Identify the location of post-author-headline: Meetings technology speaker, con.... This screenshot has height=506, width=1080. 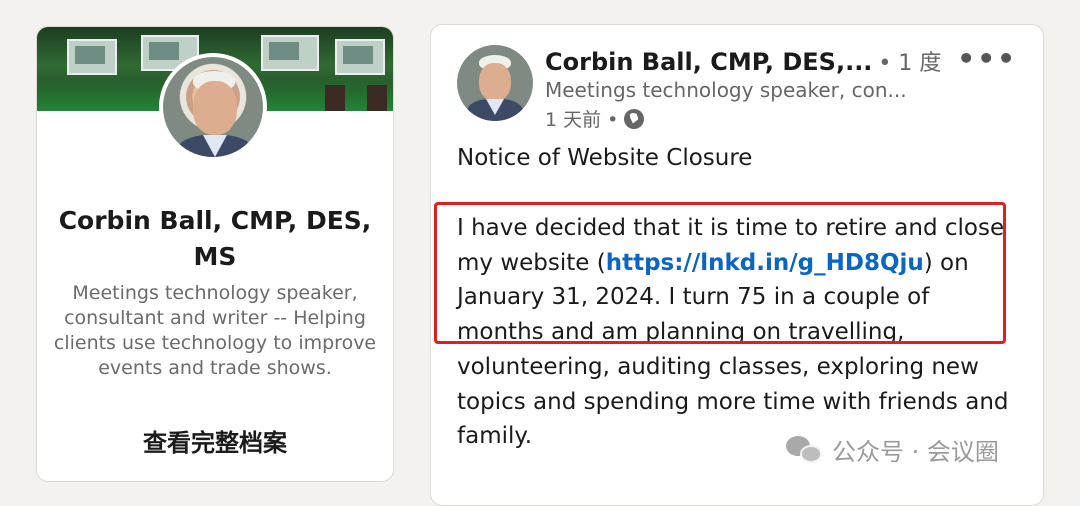
(726, 90).